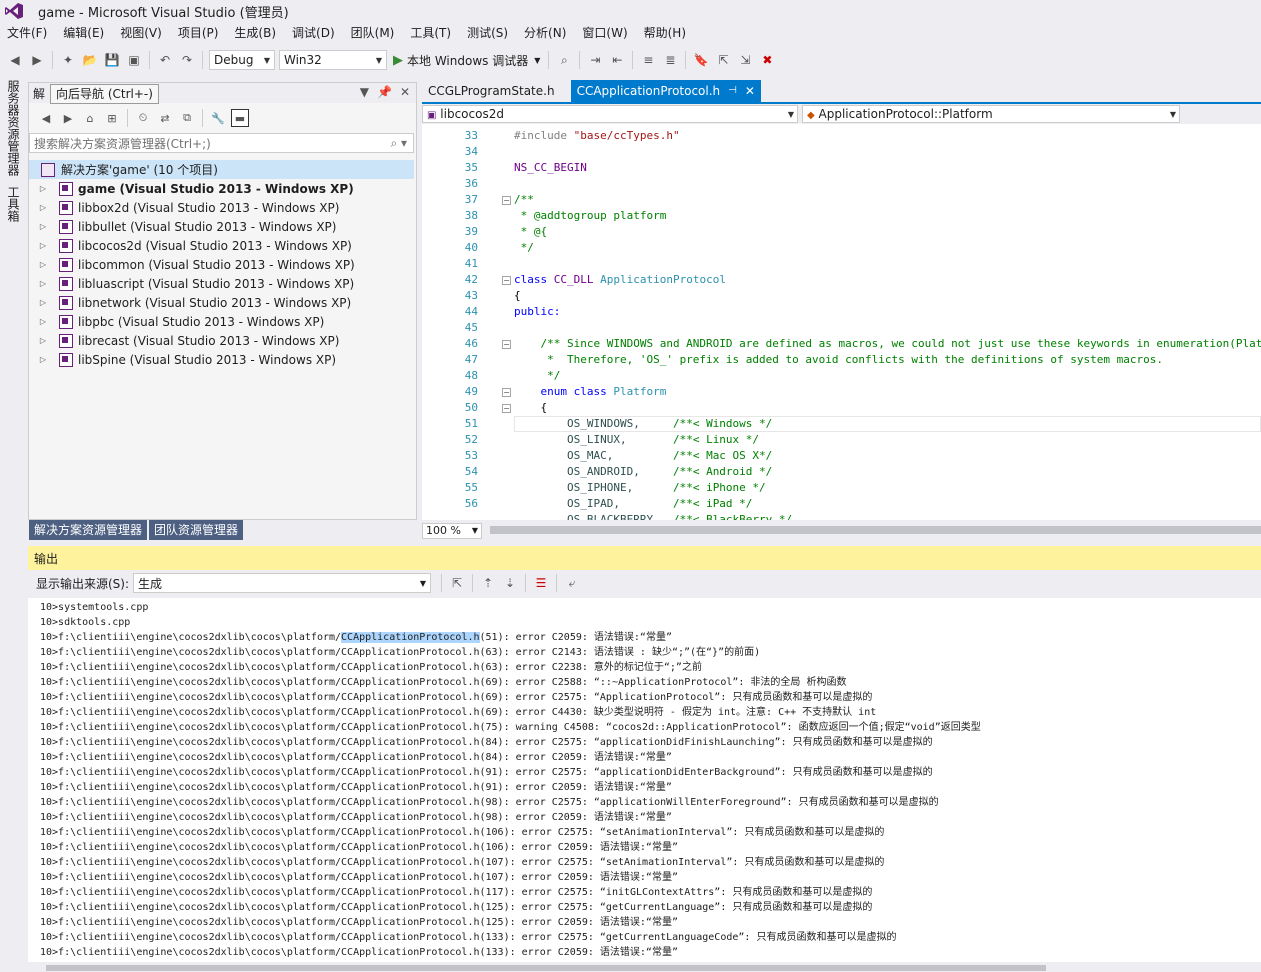 The image size is (1261, 972). What do you see at coordinates (510, 583) in the screenshot?
I see `next-message-icon: ⇣` at bounding box center [510, 583].